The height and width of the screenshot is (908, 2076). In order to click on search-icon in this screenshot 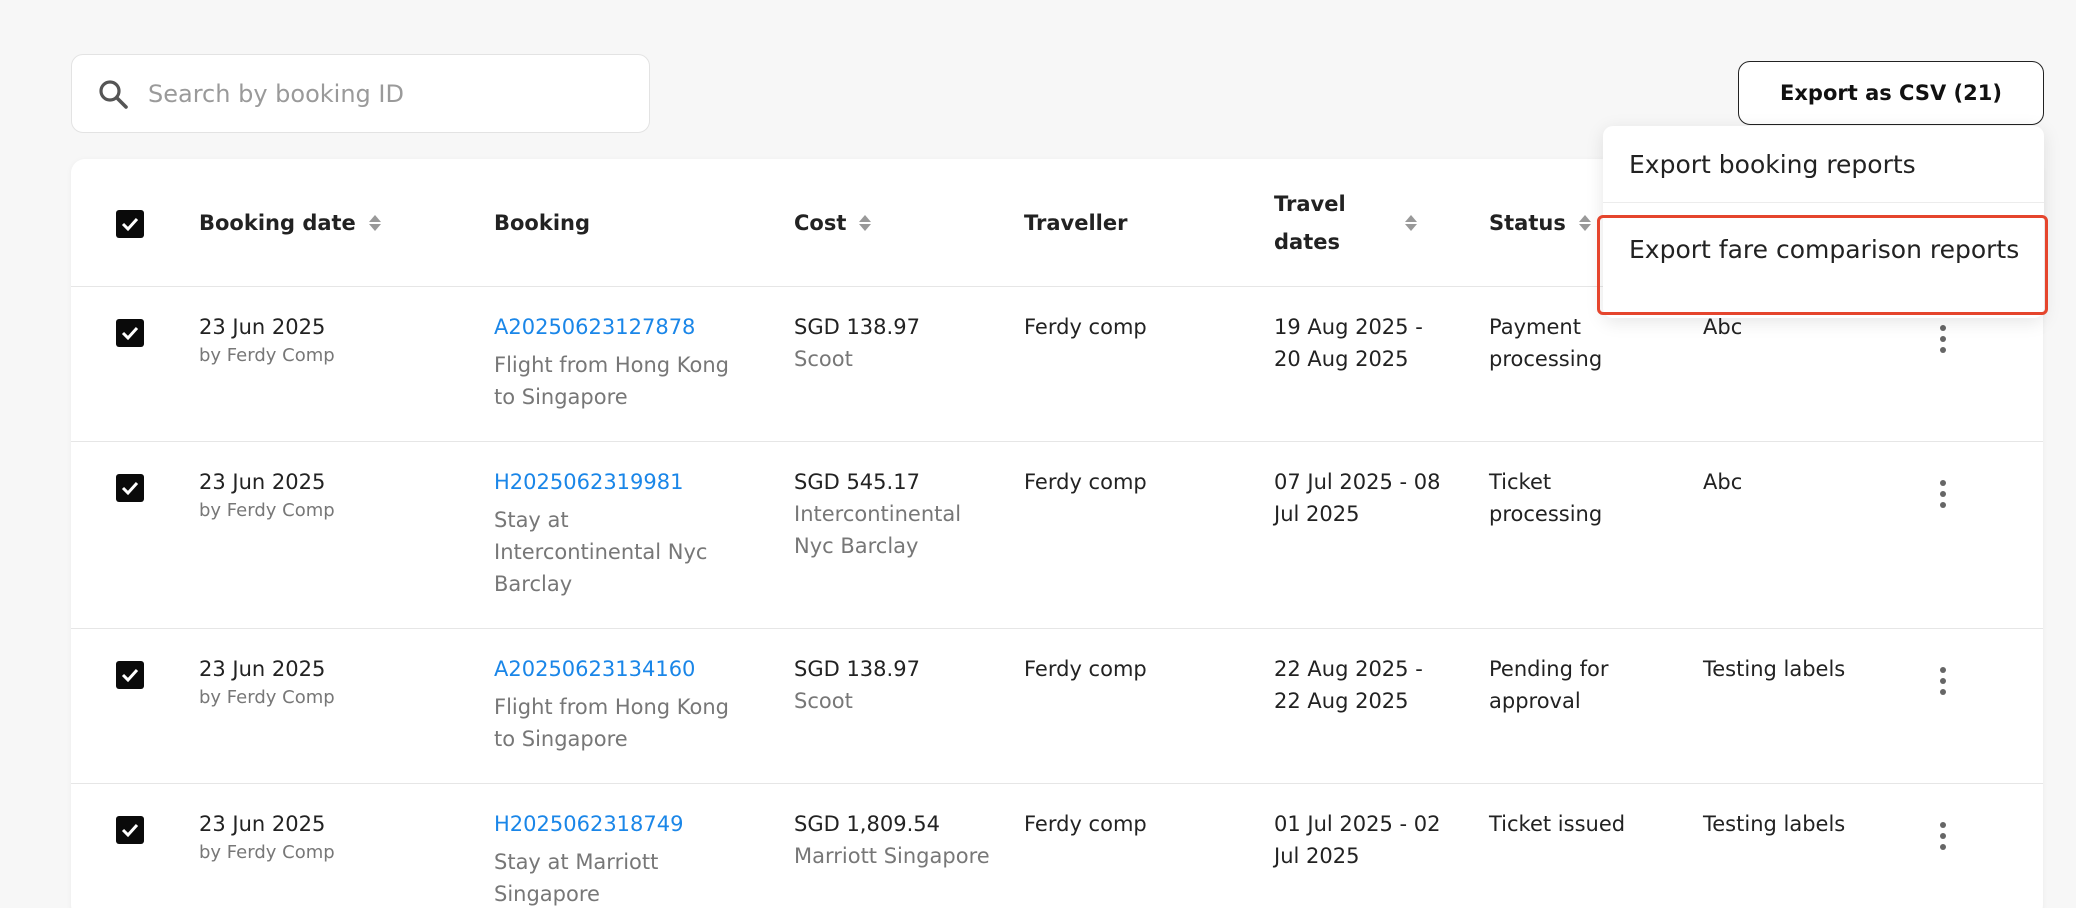, I will do `click(113, 94)`.